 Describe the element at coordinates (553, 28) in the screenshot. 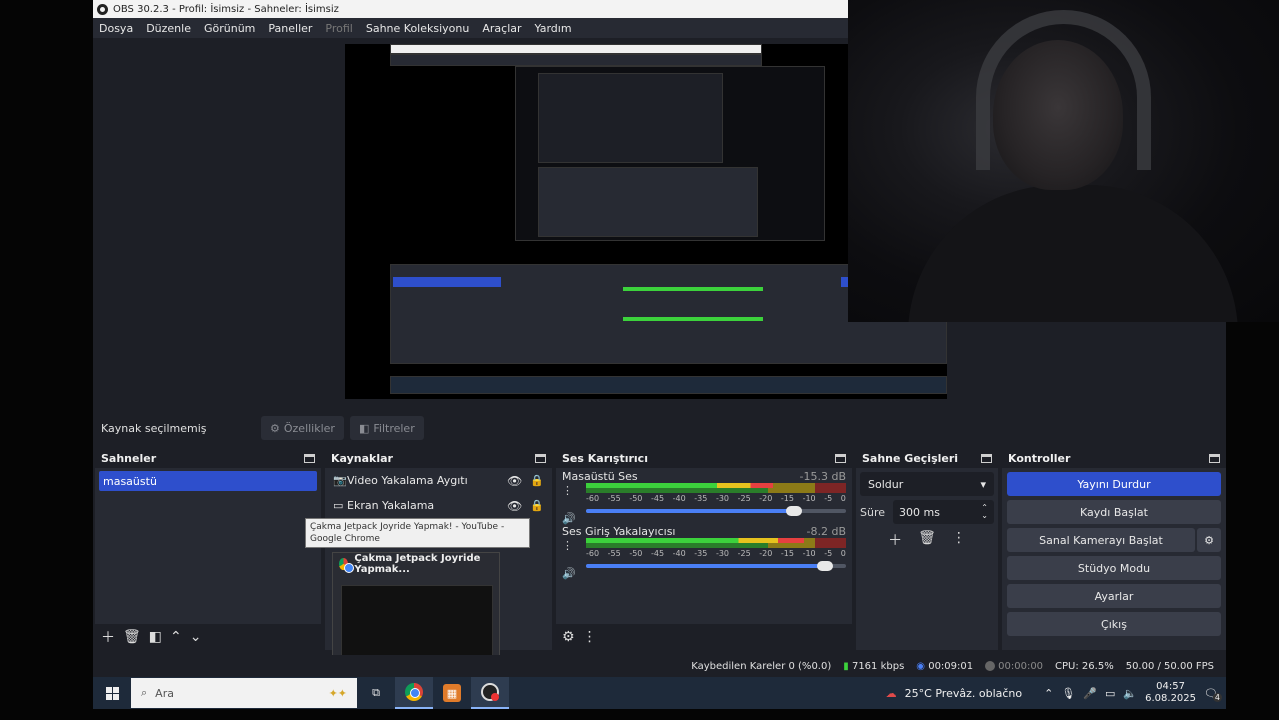

I see `menu-yardim: Yardım` at that location.